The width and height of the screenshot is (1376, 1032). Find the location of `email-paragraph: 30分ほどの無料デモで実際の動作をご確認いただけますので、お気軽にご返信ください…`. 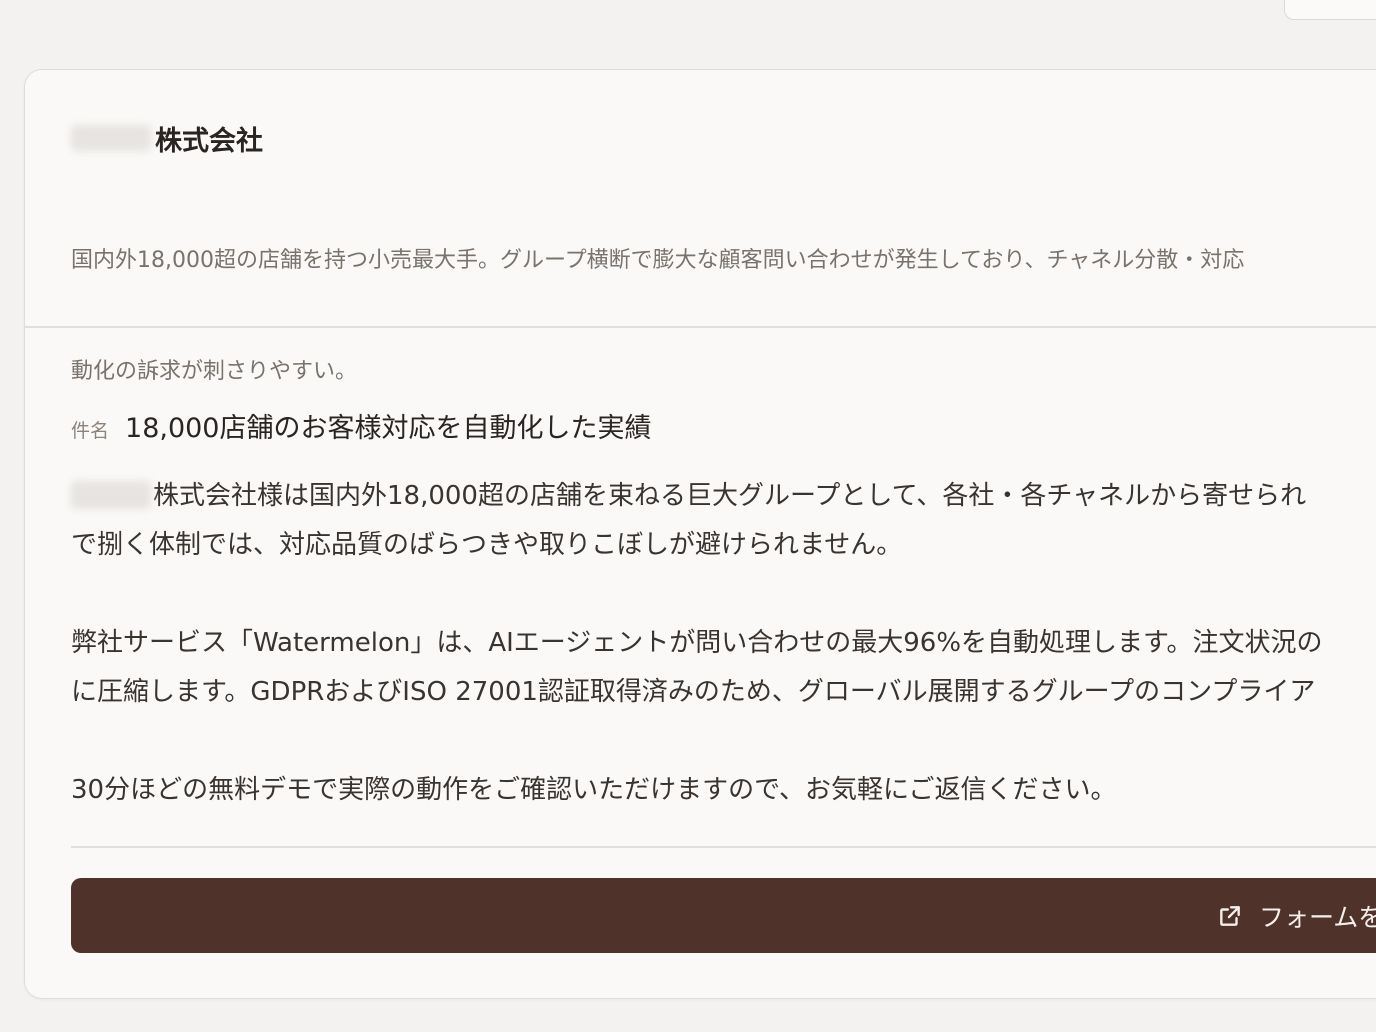

email-paragraph: 30分ほどの無料デモで実際の動作をご確認いただけますので、お気軽にご返信ください… is located at coordinates (696, 790).